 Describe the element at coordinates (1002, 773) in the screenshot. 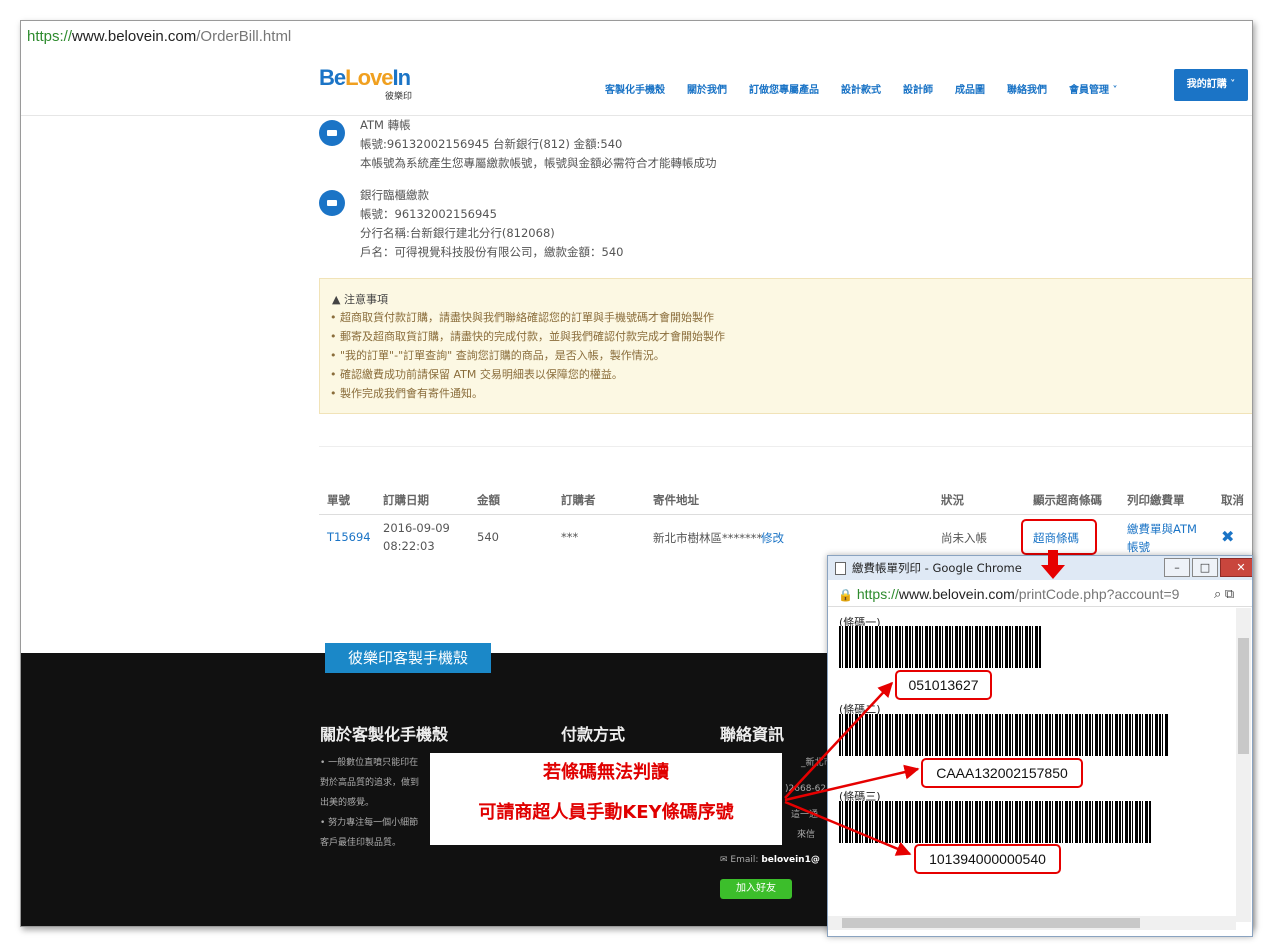

I see `barcode-number: CAAA132002157850` at that location.